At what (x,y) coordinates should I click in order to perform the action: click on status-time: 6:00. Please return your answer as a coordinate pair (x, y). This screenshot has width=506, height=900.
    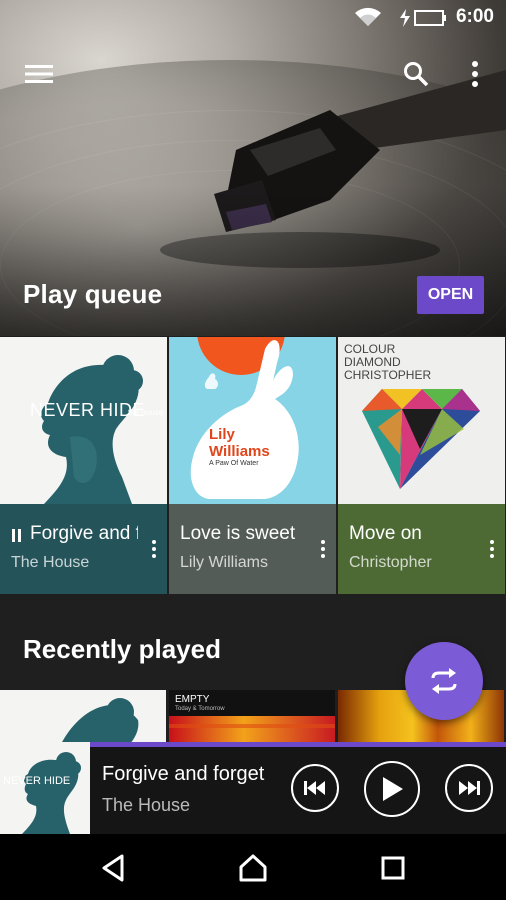
    Looking at the image, I should click on (474, 16).